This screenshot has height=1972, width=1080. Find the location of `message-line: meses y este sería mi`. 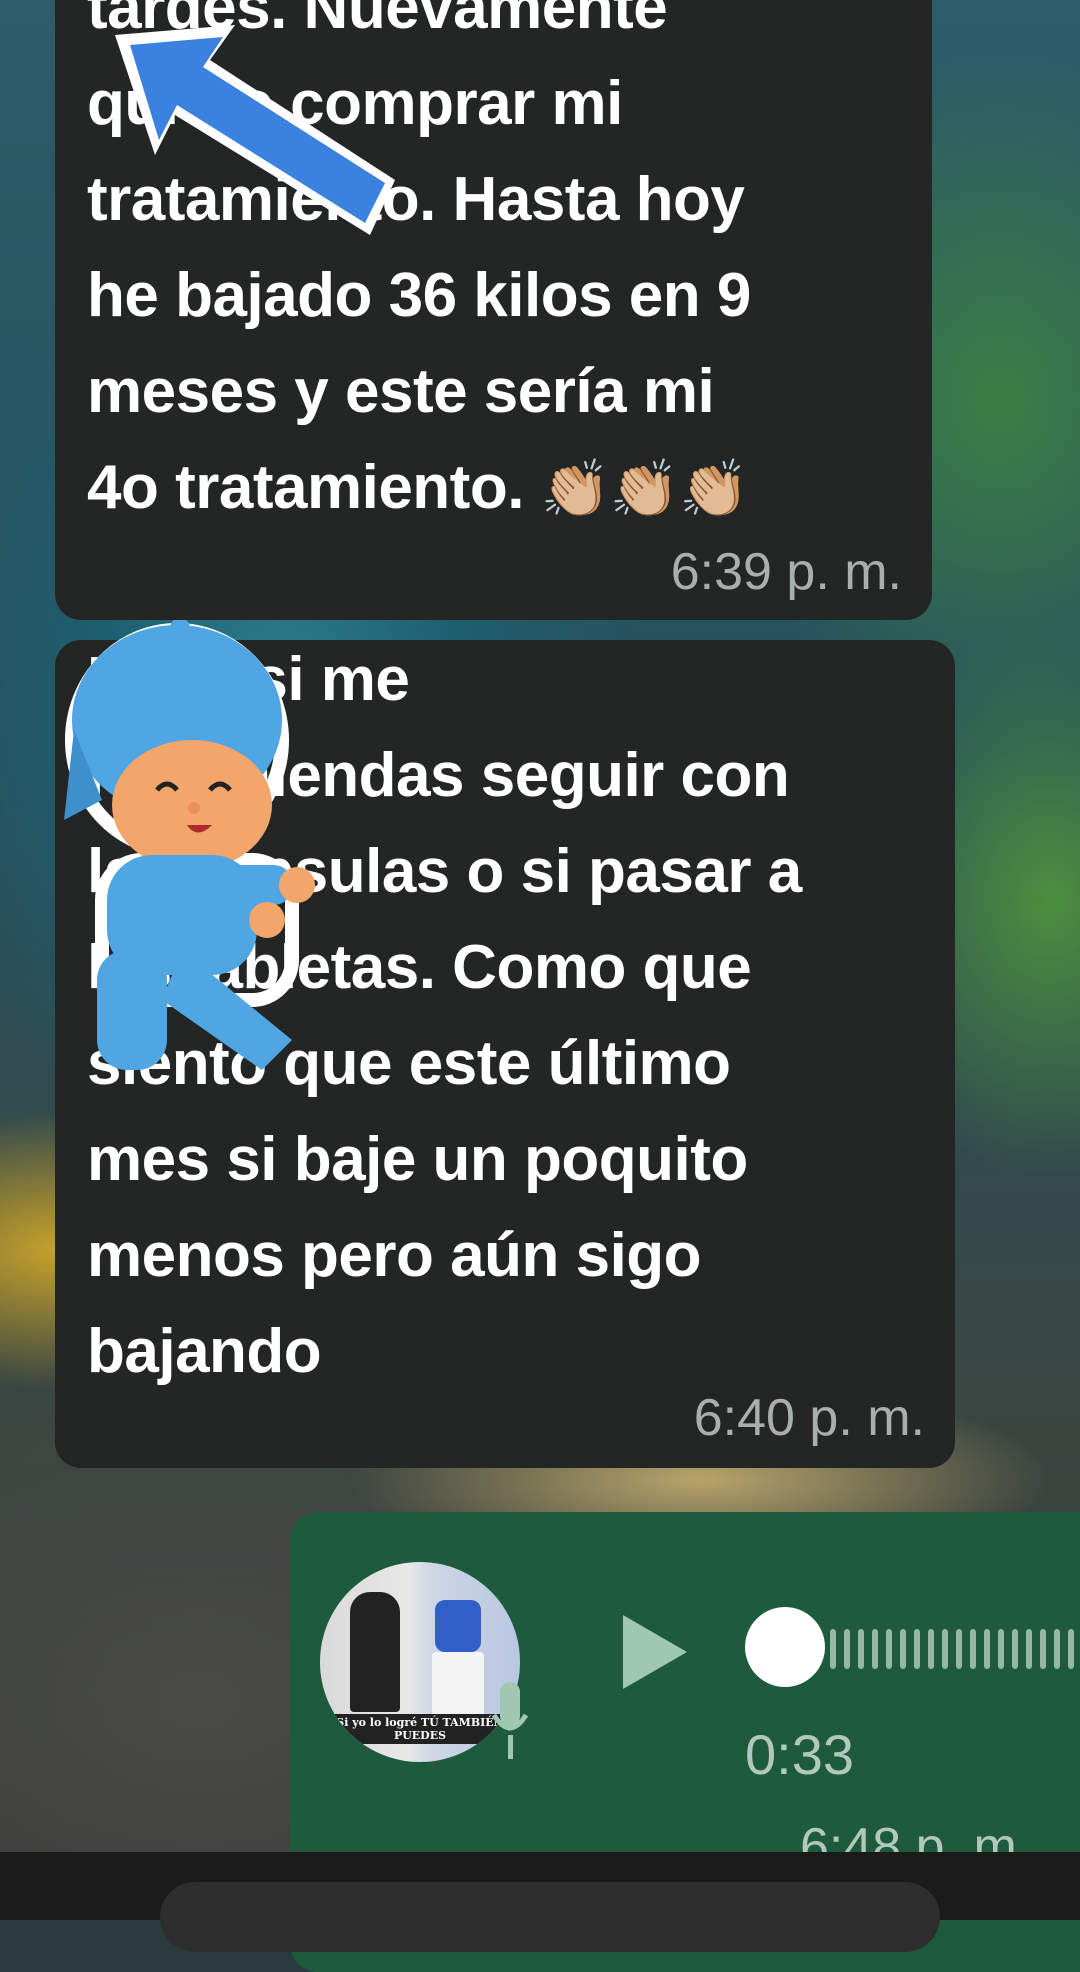

message-line: meses y este sería mi is located at coordinates (401, 391).